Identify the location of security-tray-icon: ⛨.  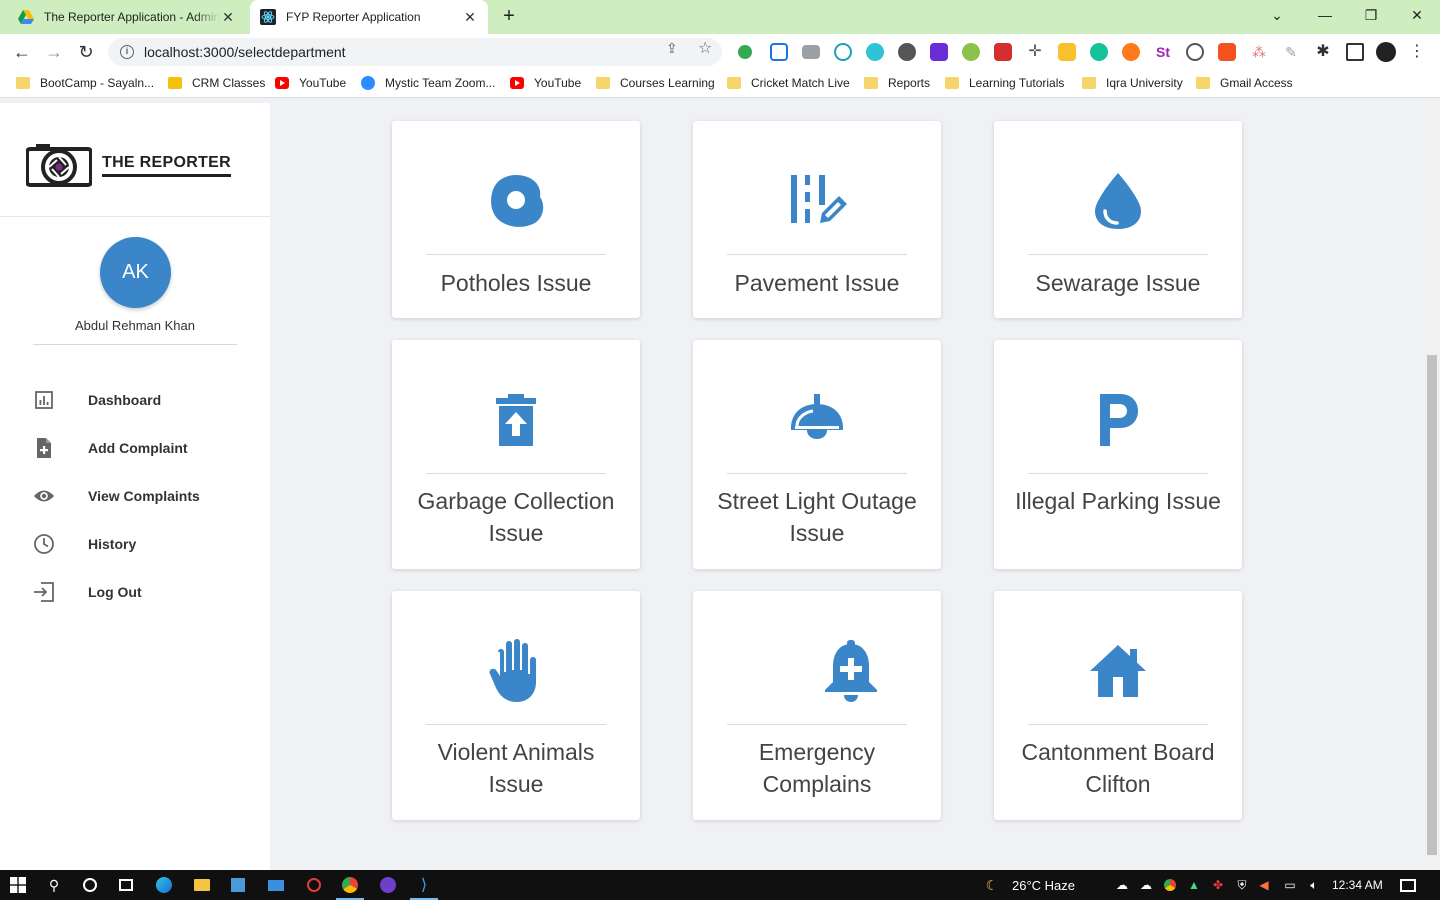
(1242, 885).